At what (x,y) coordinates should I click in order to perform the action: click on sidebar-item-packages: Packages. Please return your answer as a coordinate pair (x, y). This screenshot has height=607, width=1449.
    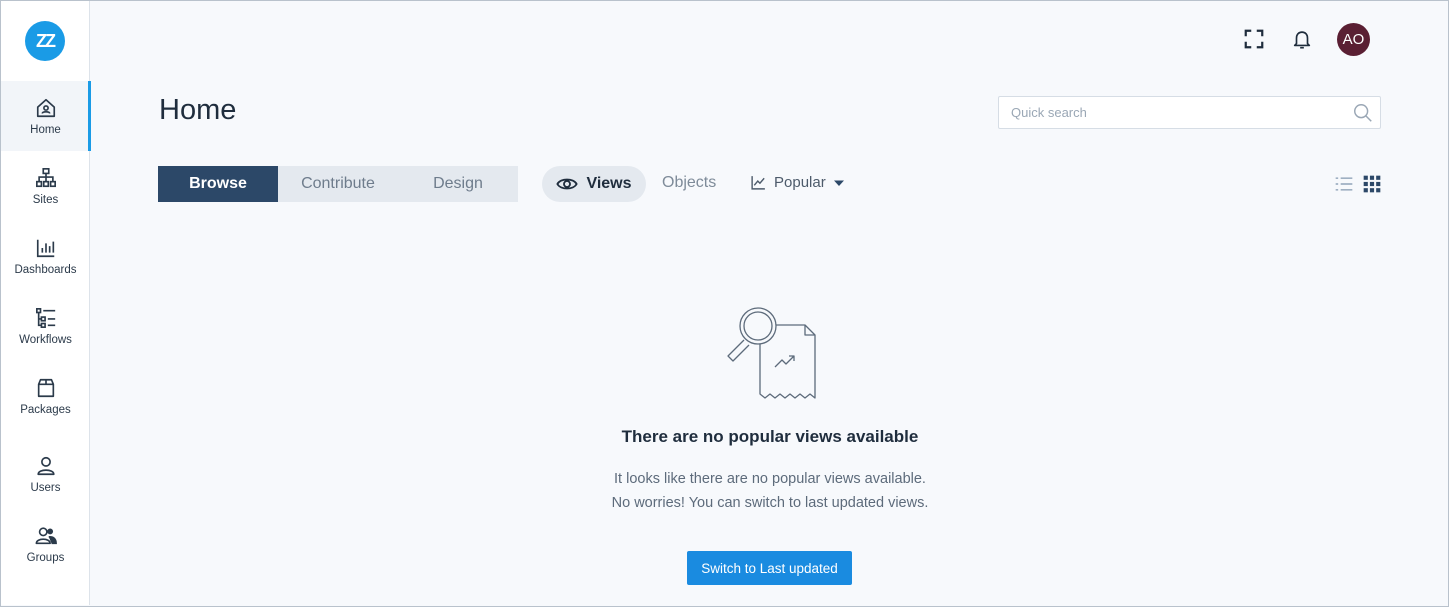
    Looking at the image, I should click on (45, 396).